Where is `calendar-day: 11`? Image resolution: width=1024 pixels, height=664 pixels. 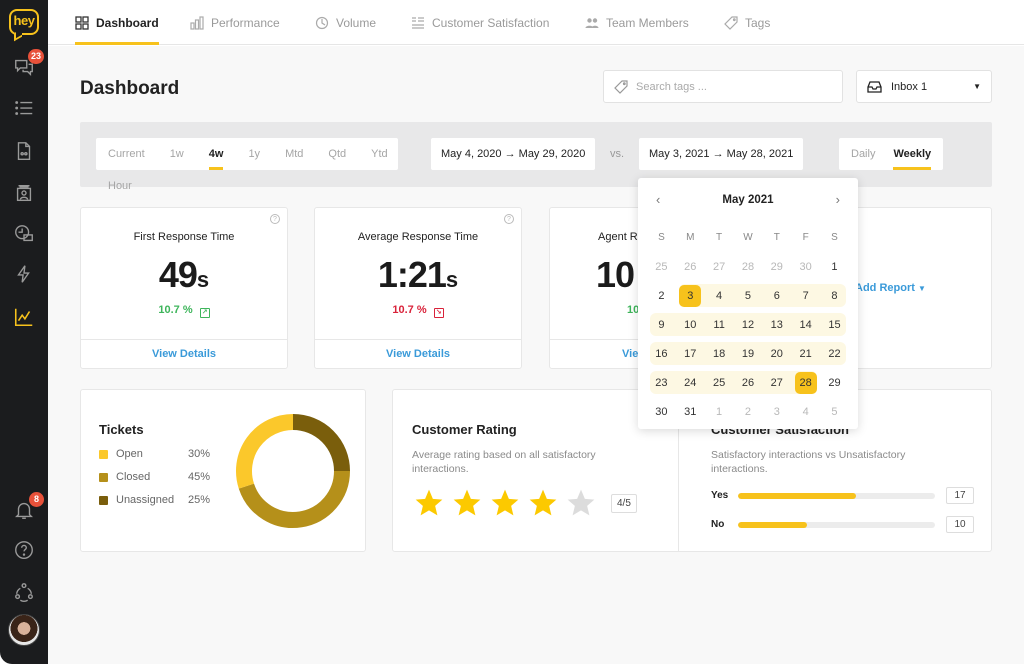
calendar-day: 11 is located at coordinates (719, 325).